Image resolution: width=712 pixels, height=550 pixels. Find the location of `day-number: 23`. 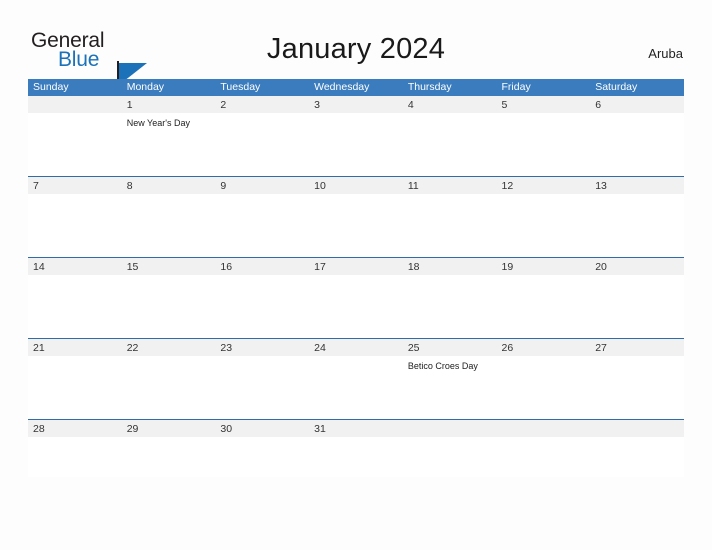

day-number: 23 is located at coordinates (262, 347).